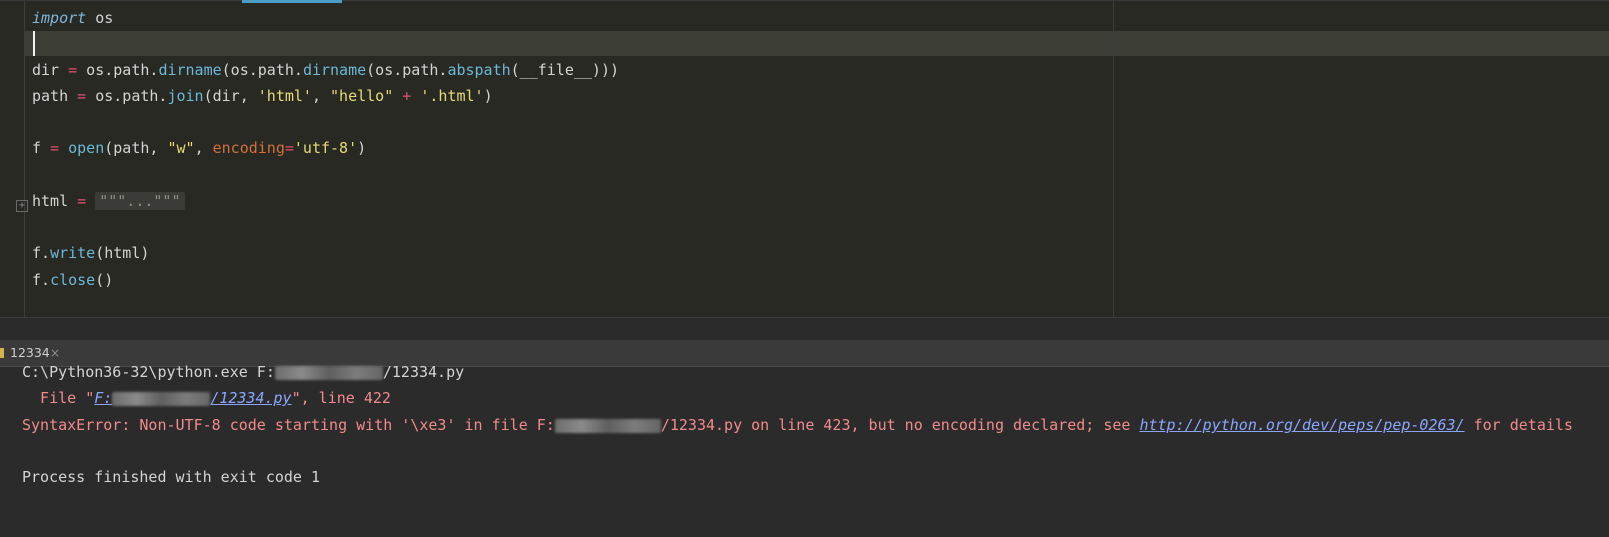 The width and height of the screenshot is (1609, 537). Describe the element at coordinates (50, 70) in the screenshot. I see `code-token: dir` at that location.